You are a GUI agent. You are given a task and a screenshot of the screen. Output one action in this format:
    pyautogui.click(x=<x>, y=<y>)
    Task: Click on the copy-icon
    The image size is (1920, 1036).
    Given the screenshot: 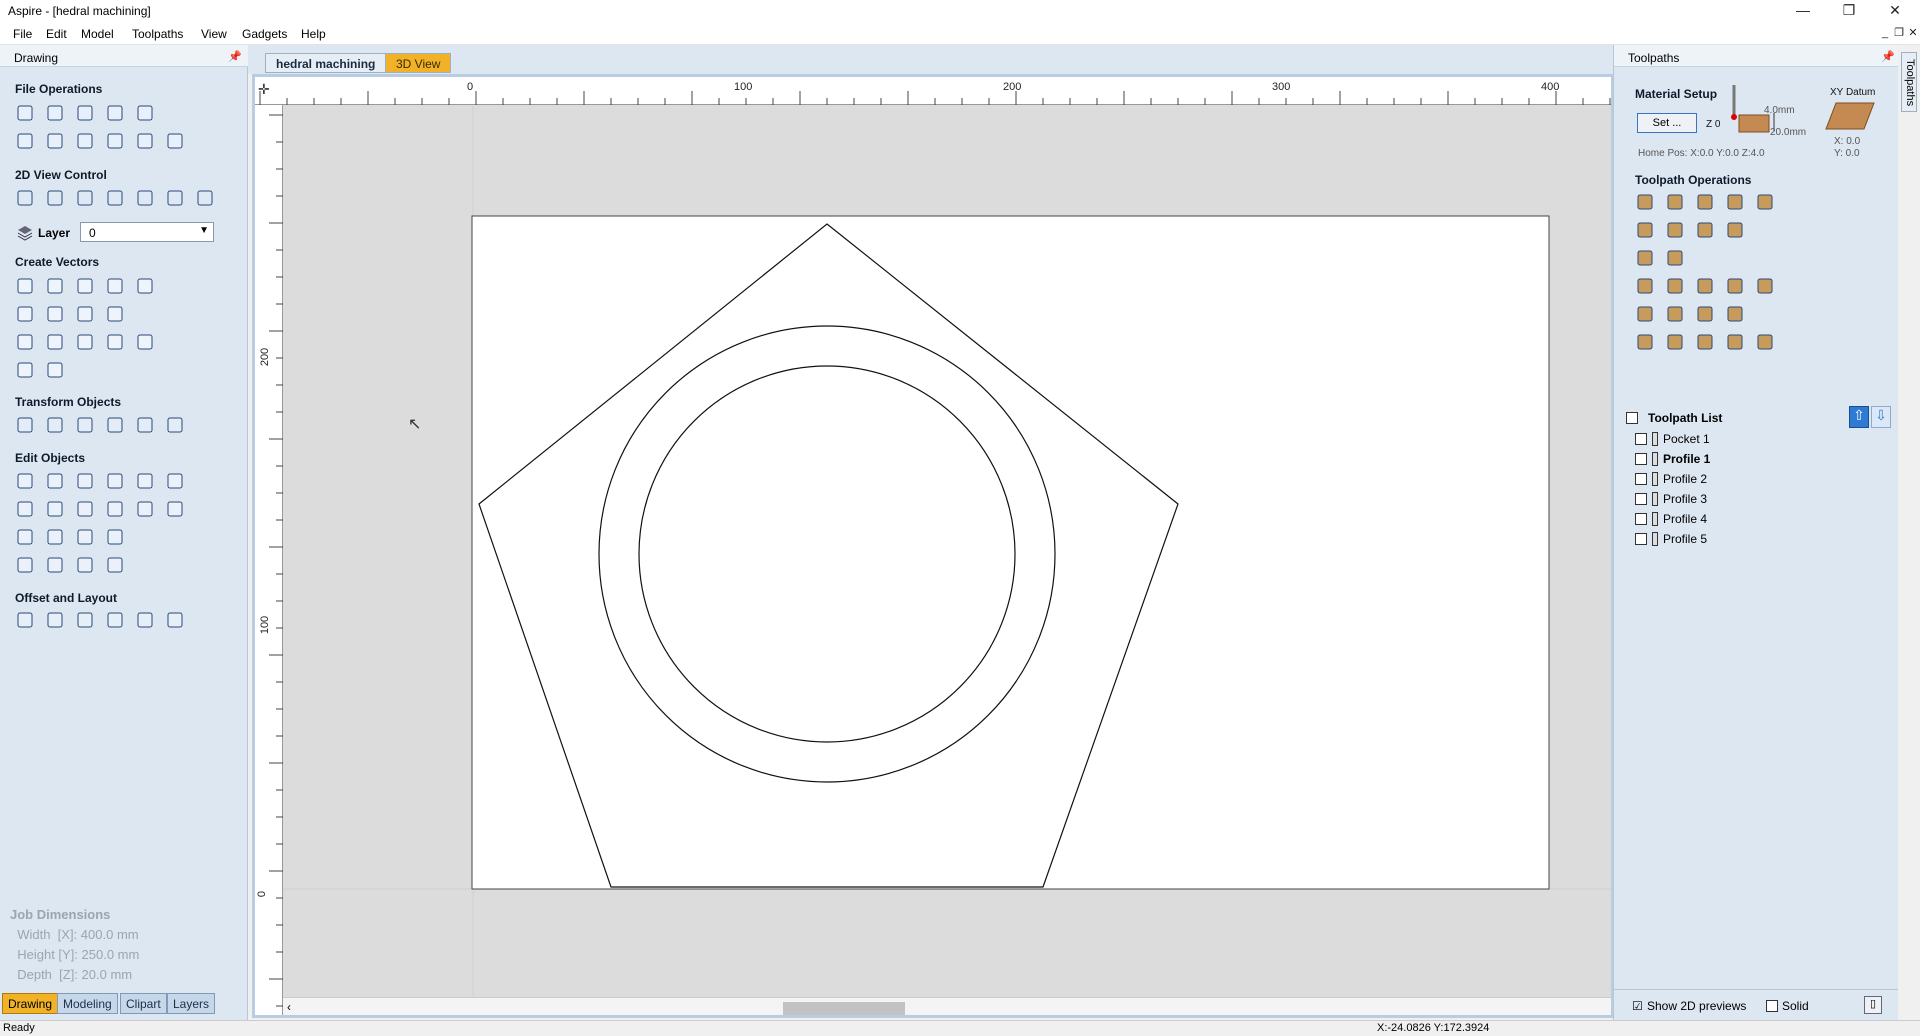 What is the action you would take?
    pyautogui.click(x=85, y=141)
    